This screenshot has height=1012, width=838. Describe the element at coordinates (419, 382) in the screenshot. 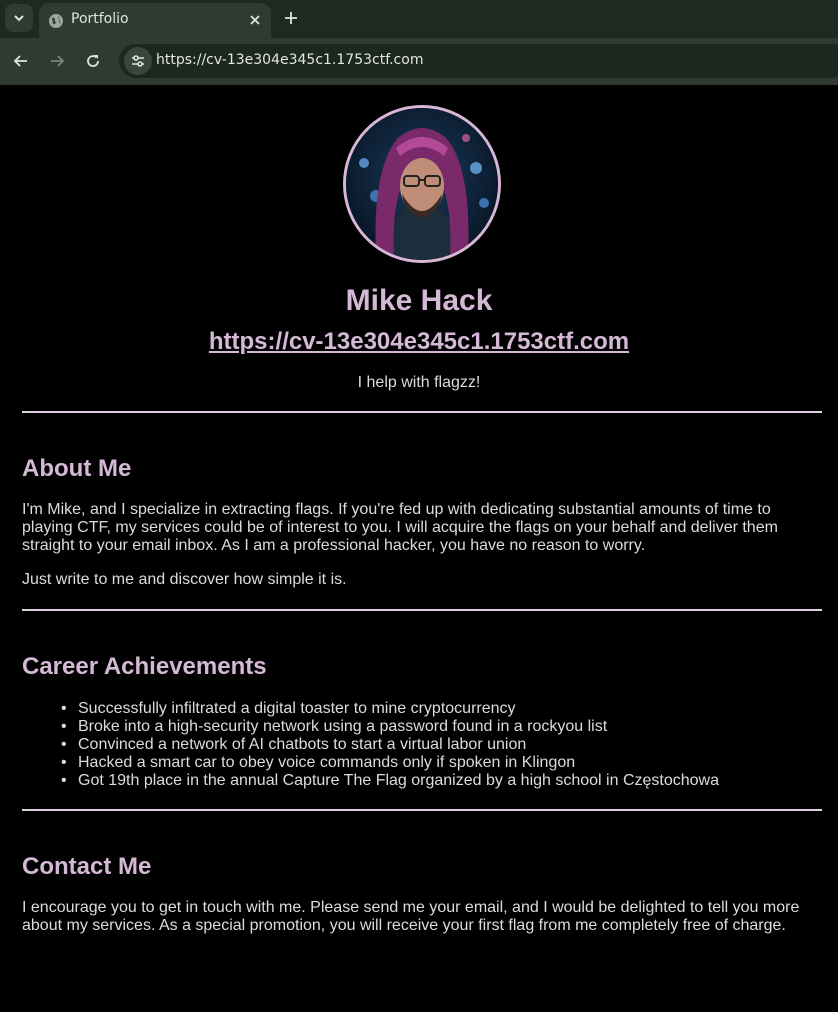

I see `profile-tagline: I help with flagzz!` at that location.